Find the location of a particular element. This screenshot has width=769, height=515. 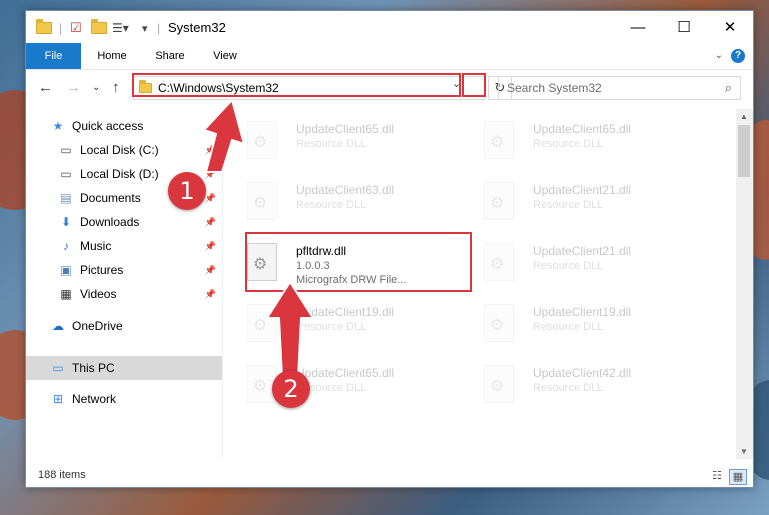

annotation-arrows is located at coordinates (258, 239).